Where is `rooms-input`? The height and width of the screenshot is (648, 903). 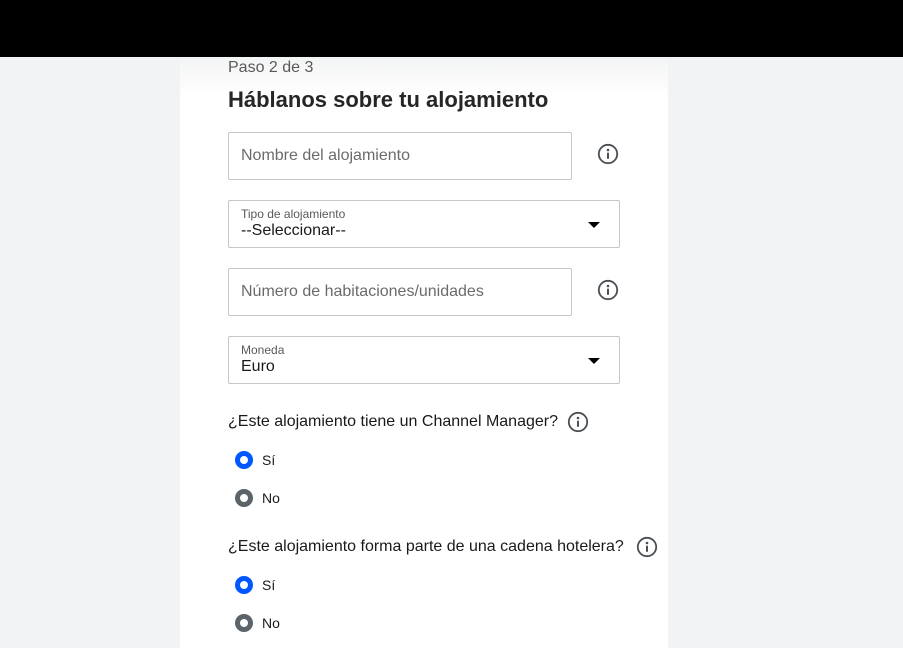 rooms-input is located at coordinates (395, 292).